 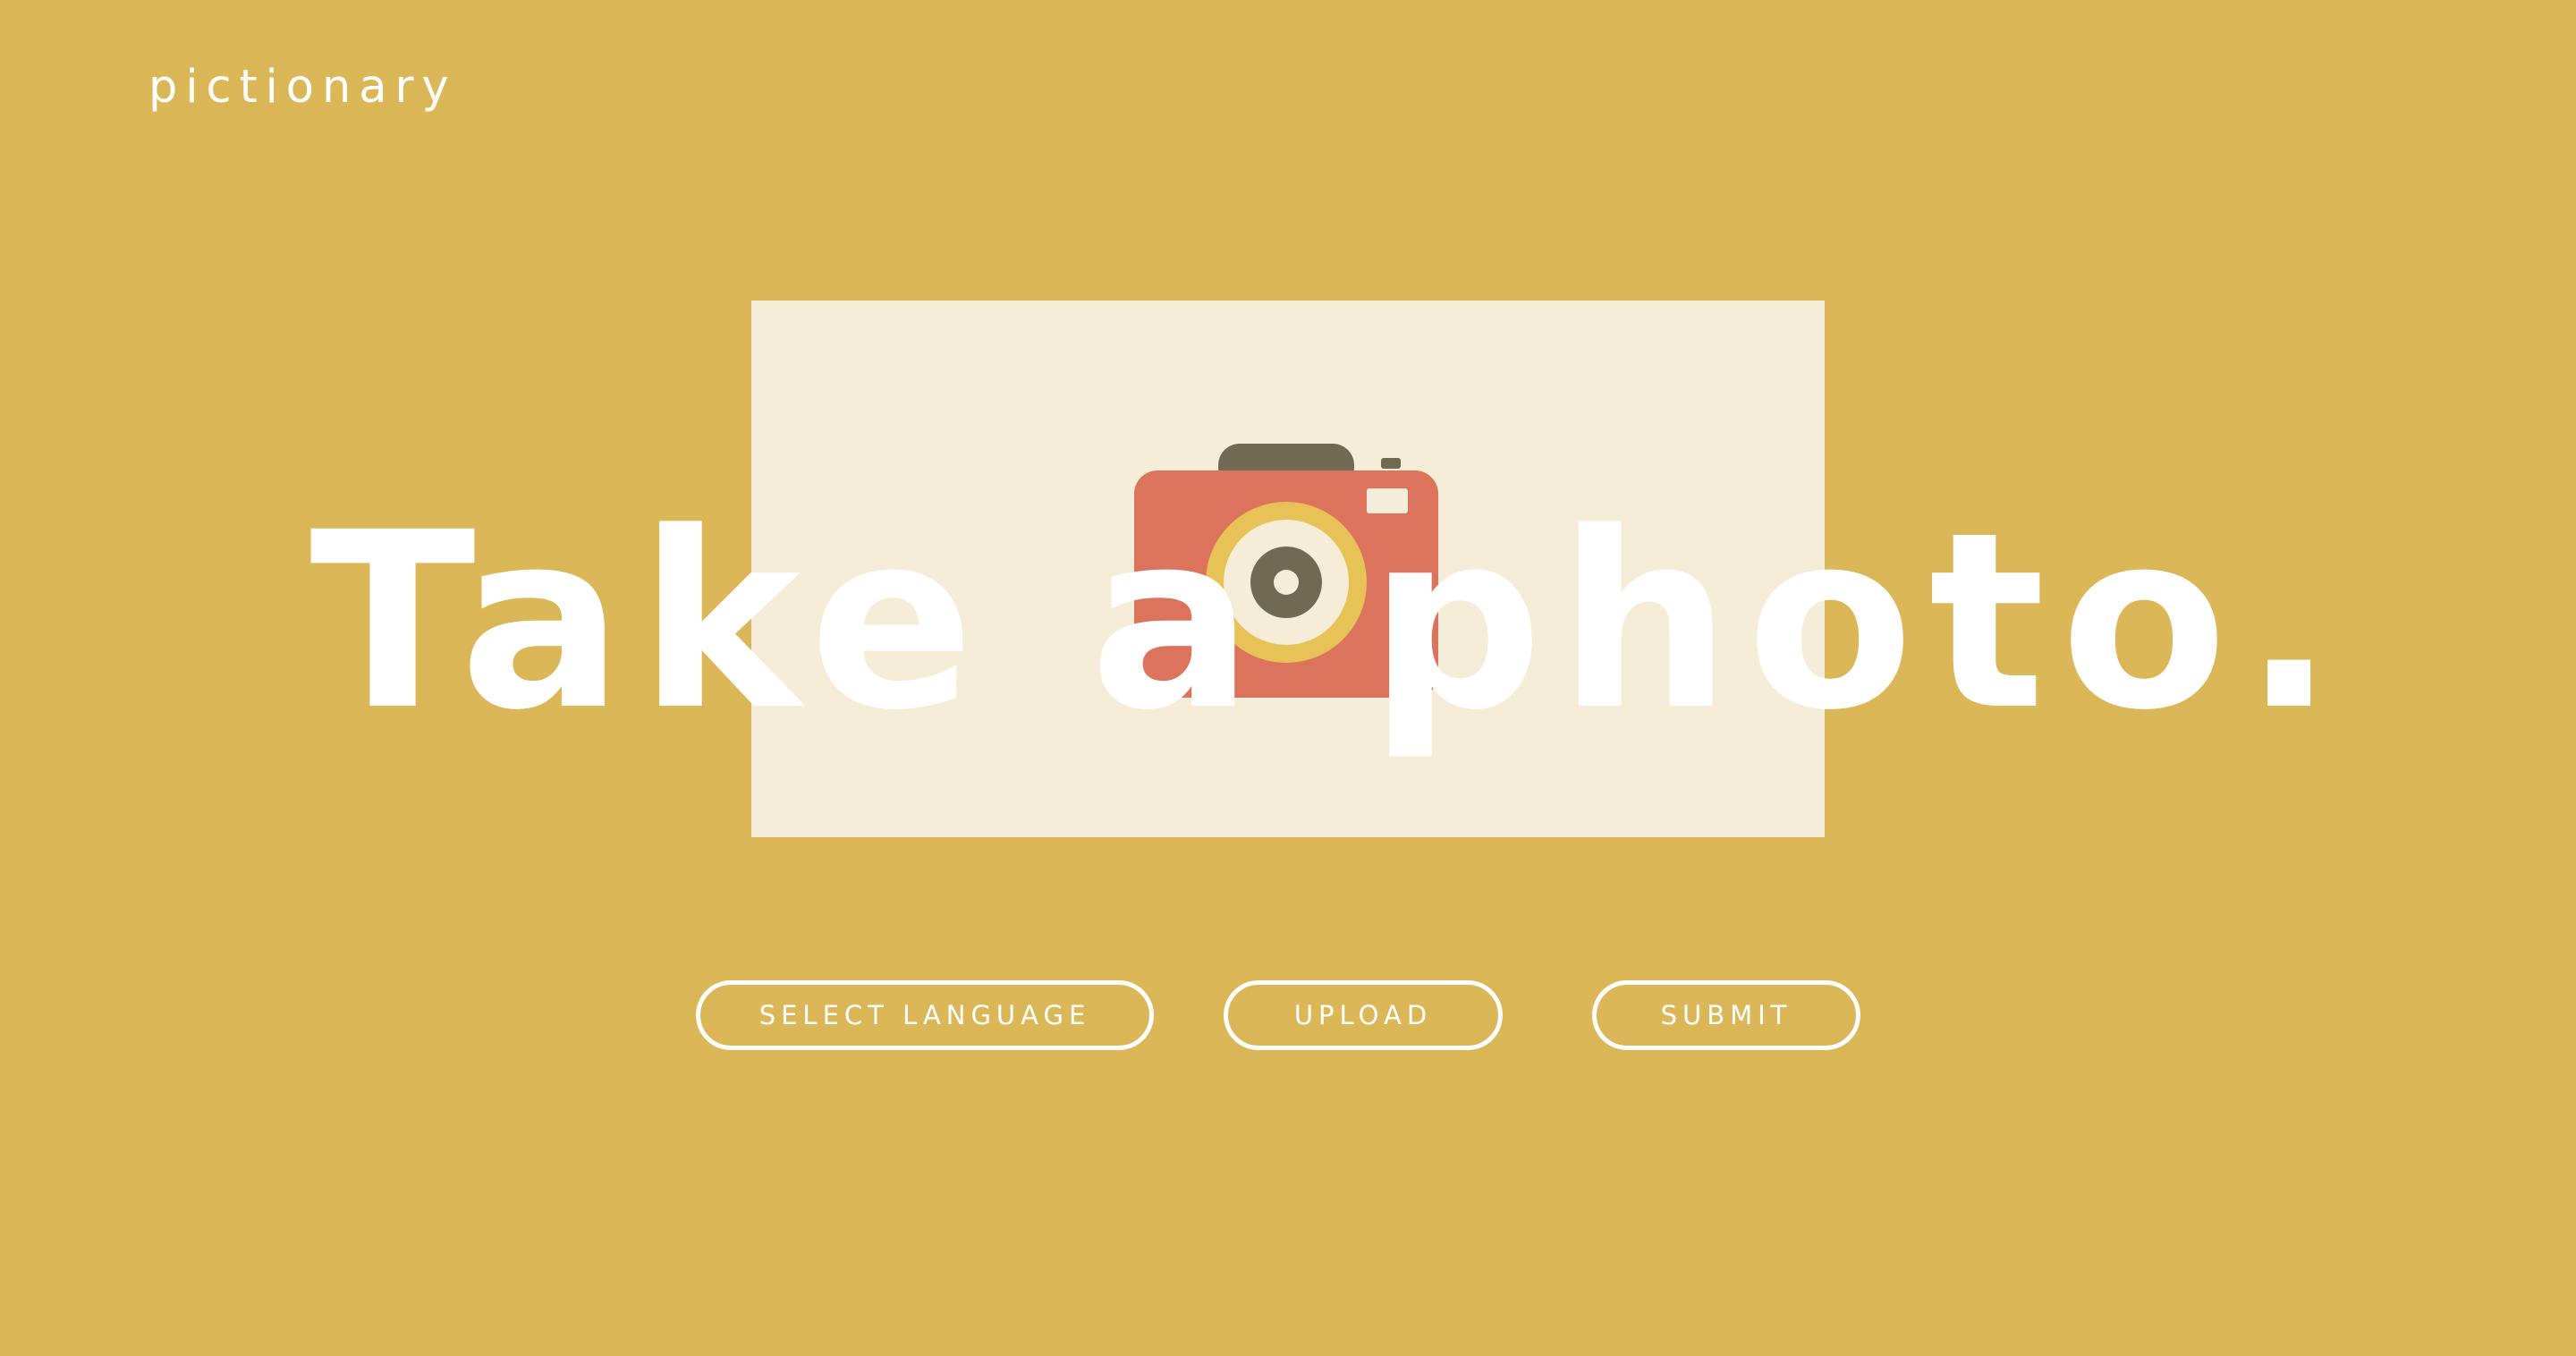 What do you see at coordinates (925, 1015) in the screenshot?
I see `select-language-button: SELECT LANGUAGE` at bounding box center [925, 1015].